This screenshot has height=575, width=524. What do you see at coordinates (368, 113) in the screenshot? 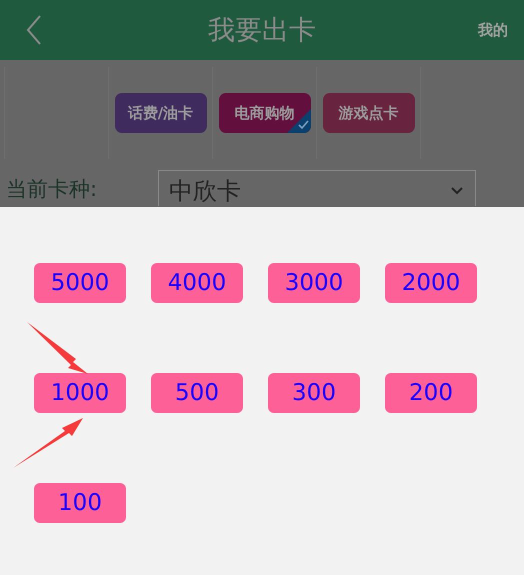
I see `category-tab: 游戏点卡` at bounding box center [368, 113].